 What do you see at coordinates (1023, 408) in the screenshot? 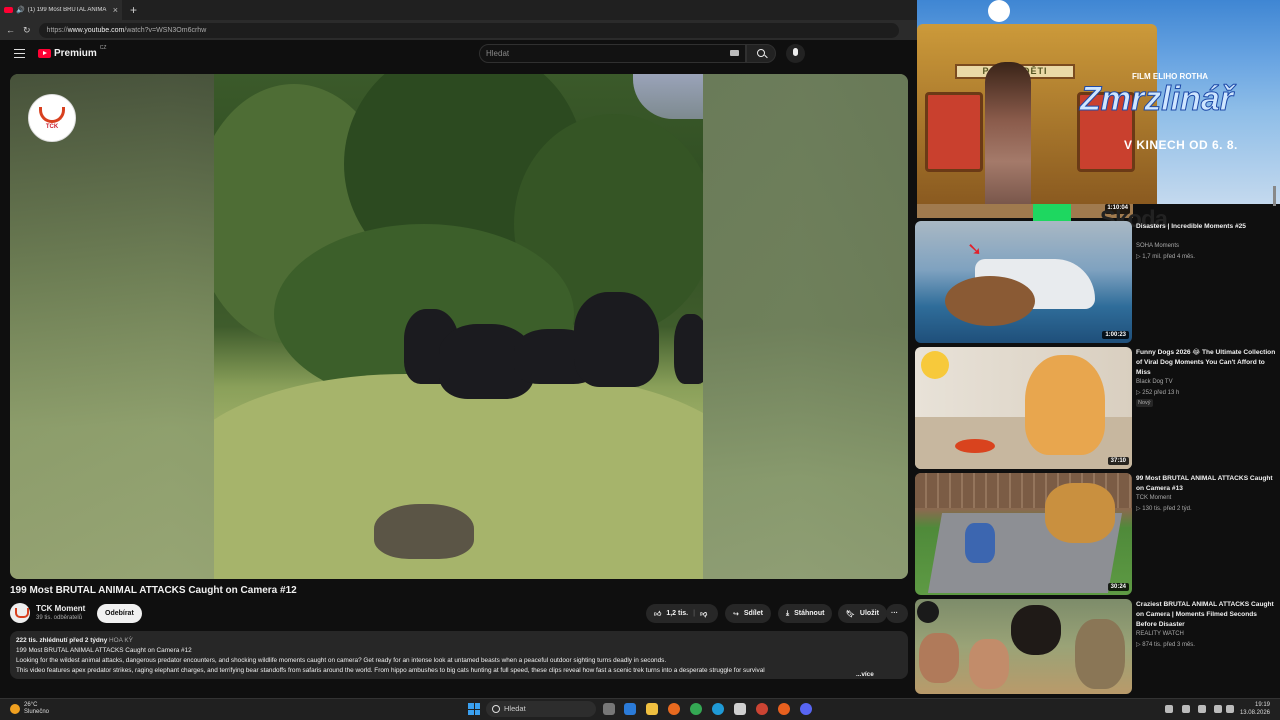
I see `video-thumbnail: 37:10` at bounding box center [1023, 408].